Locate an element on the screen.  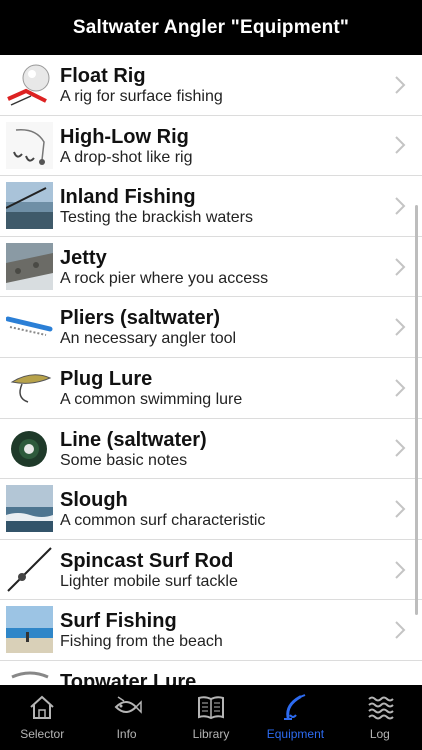
fish-info-icon is located at coordinates (128, 705).